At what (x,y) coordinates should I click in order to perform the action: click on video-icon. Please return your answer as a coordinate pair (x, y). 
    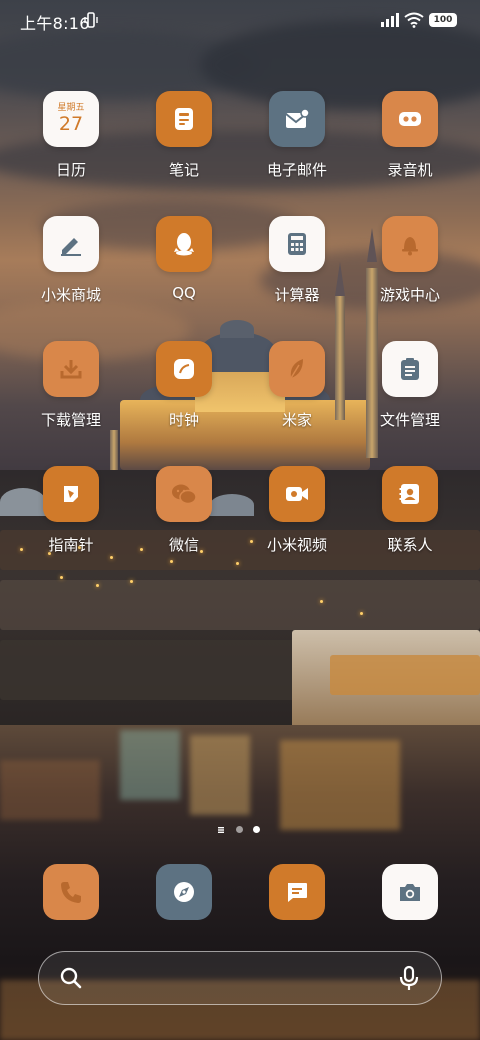
    Looking at the image, I should click on (297, 494).